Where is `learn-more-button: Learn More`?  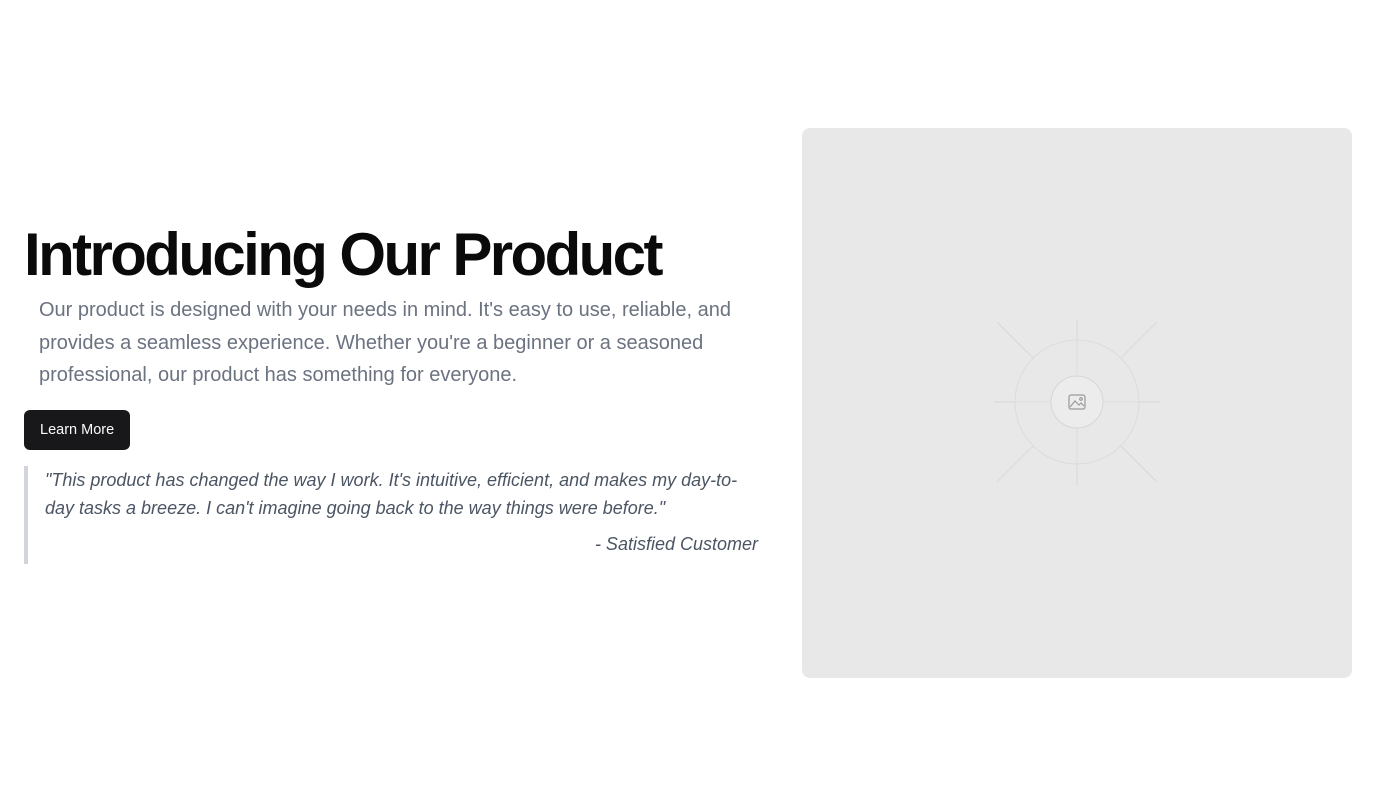 learn-more-button: Learn More is located at coordinates (77, 429).